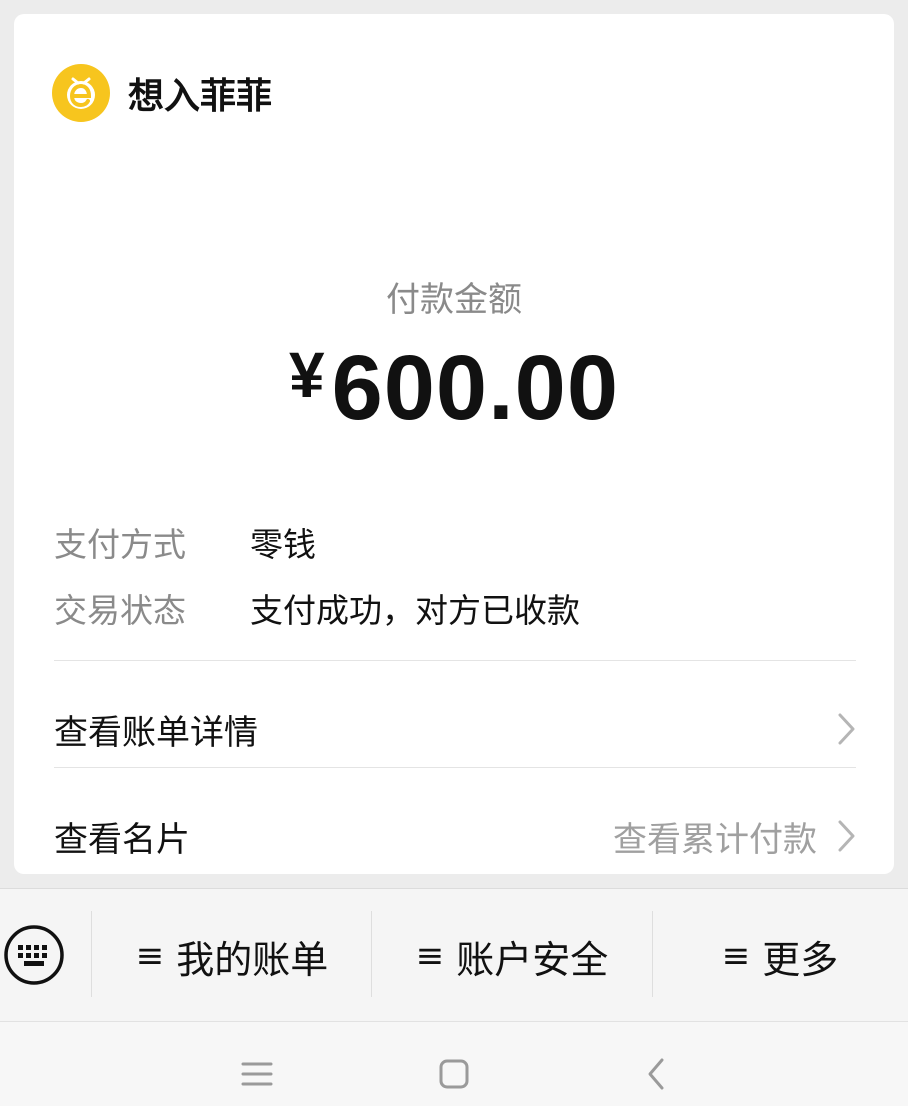 This screenshot has width=908, height=1106. Describe the element at coordinates (454, 300) in the screenshot. I see `amount-label: 付款金额` at that location.